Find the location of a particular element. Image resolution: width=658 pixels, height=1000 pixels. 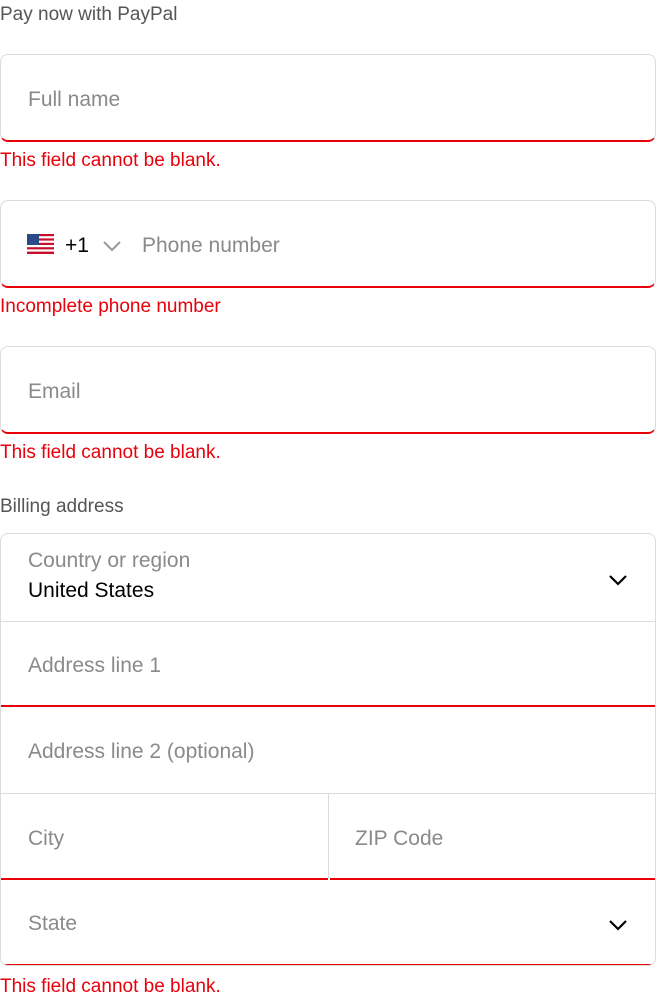

state-select: State is located at coordinates (328, 922).